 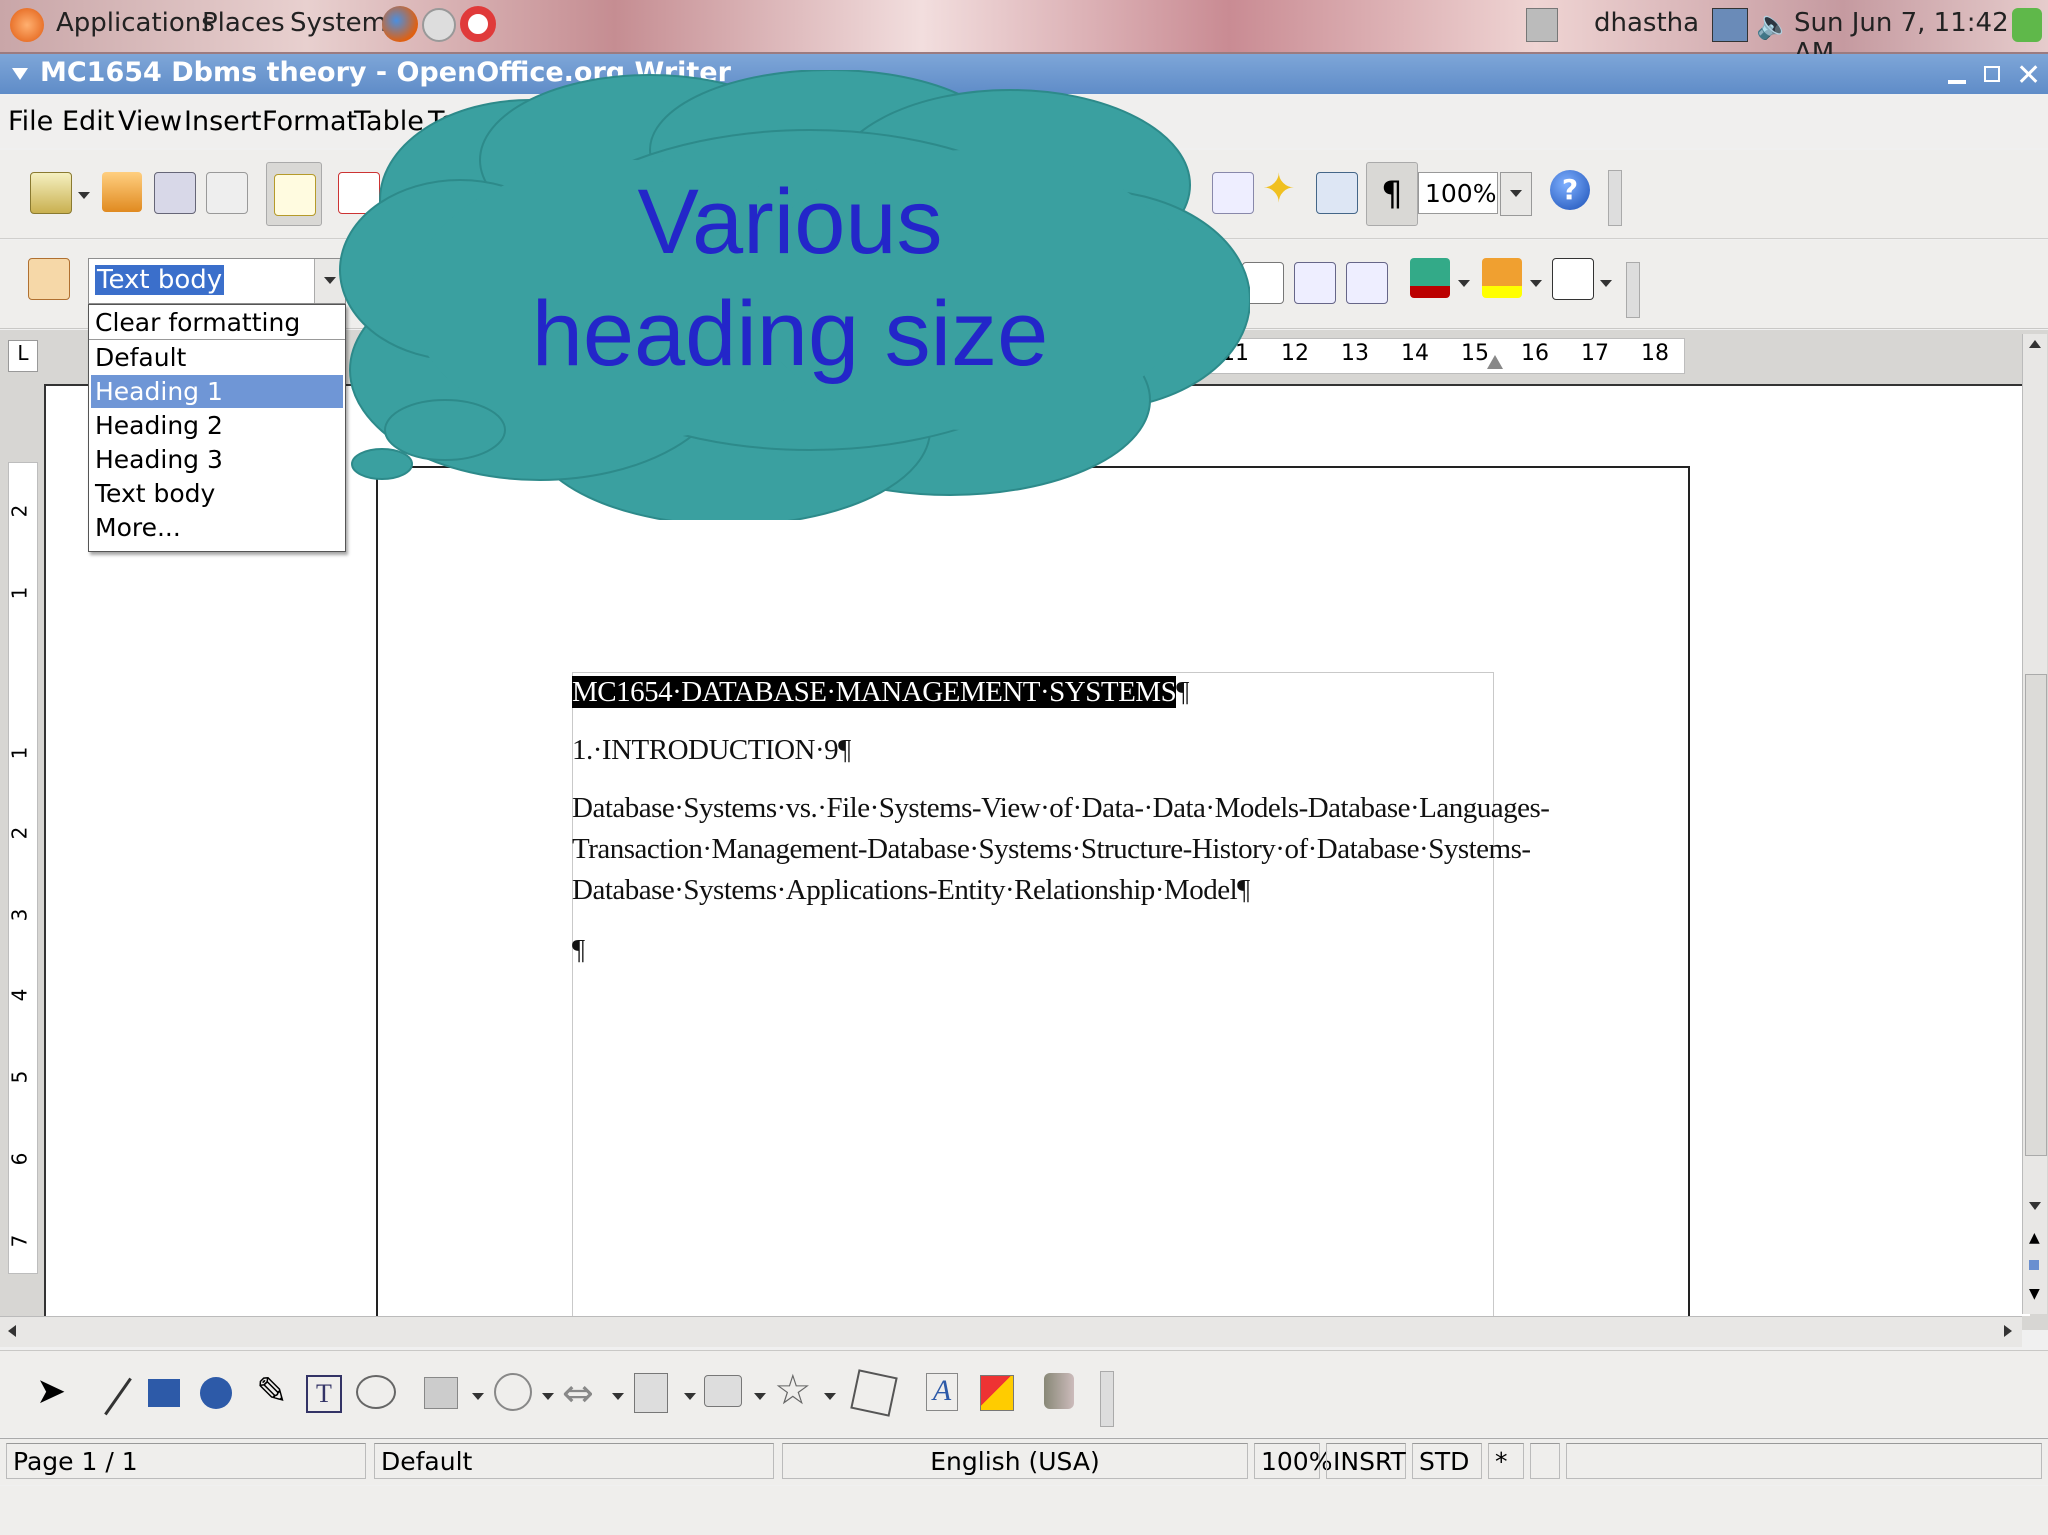 I want to click on highlighting-dropdown-icon, so click(x=1536, y=283).